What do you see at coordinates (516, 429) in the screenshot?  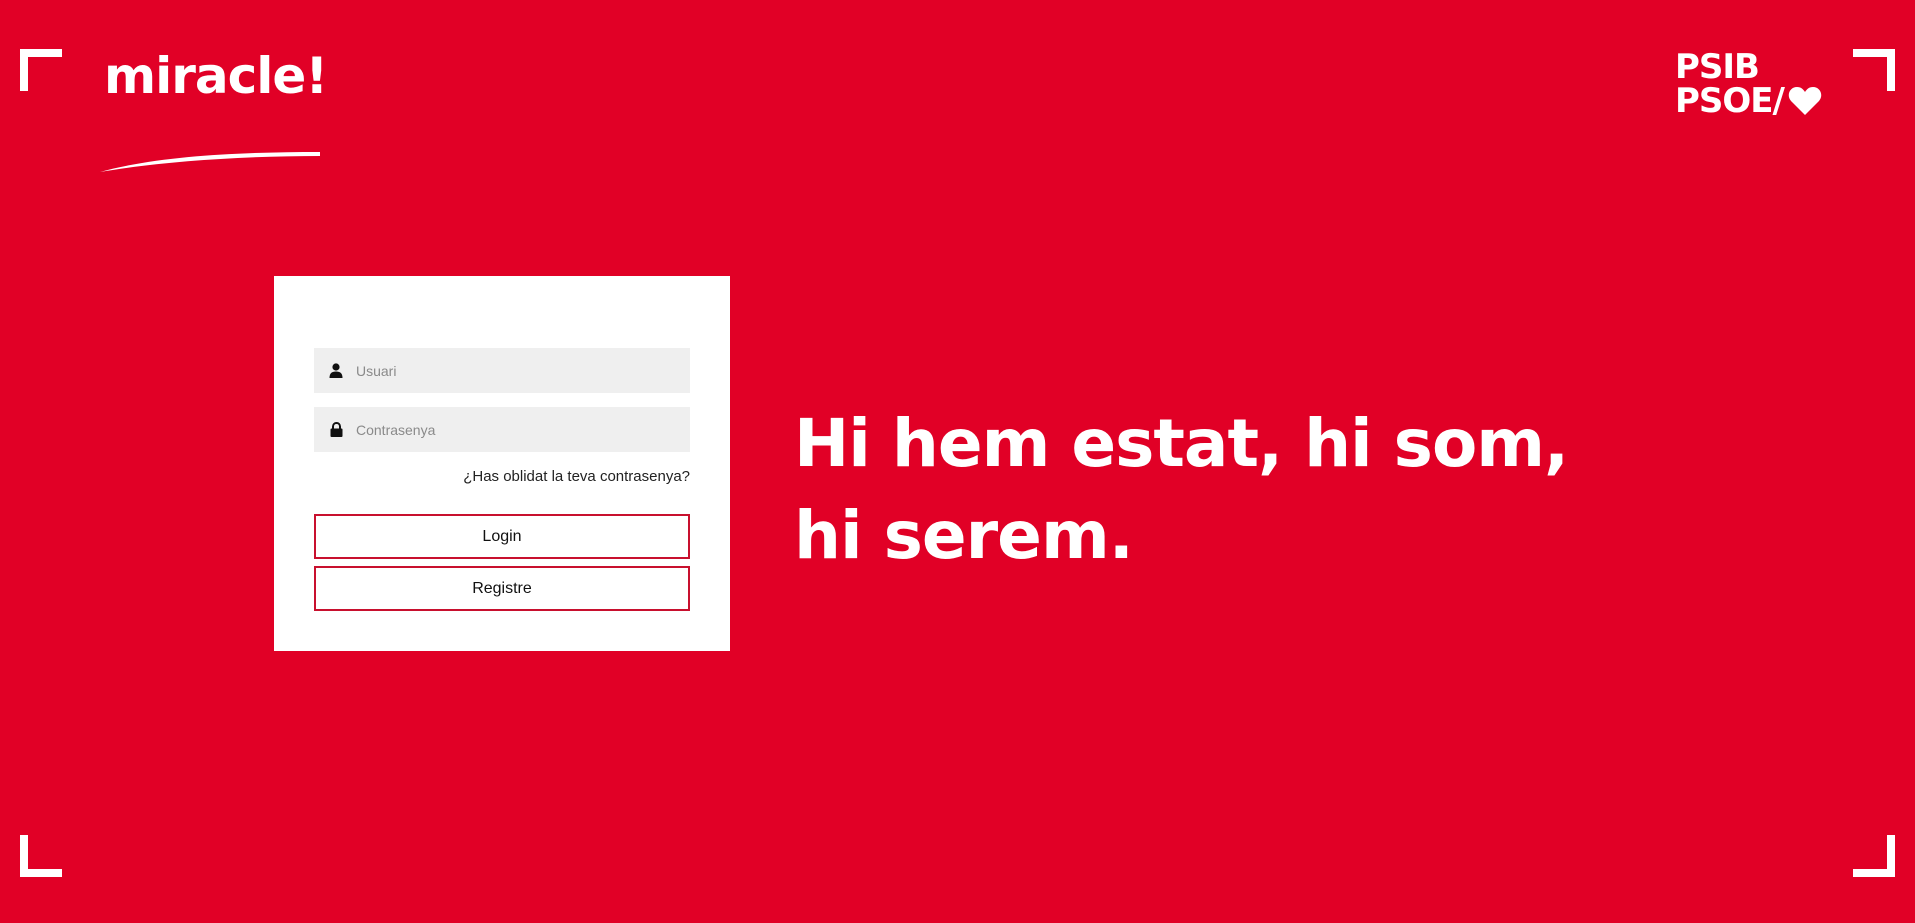 I see `password-input` at bounding box center [516, 429].